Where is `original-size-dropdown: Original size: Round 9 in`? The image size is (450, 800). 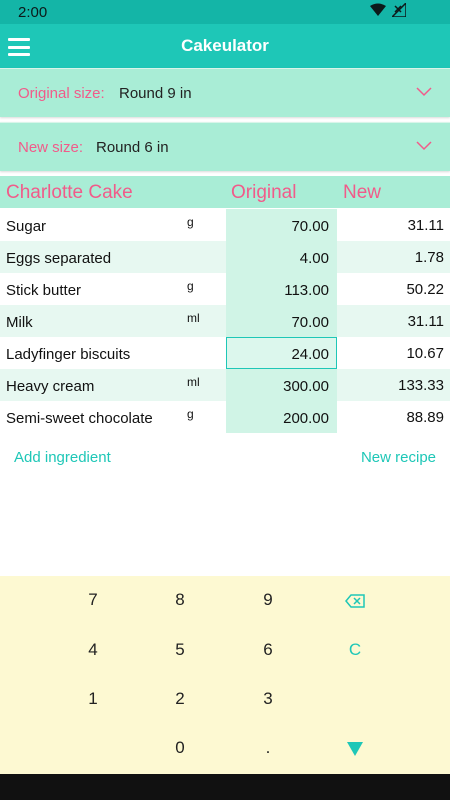 original-size-dropdown: Original size: Round 9 in is located at coordinates (225, 92).